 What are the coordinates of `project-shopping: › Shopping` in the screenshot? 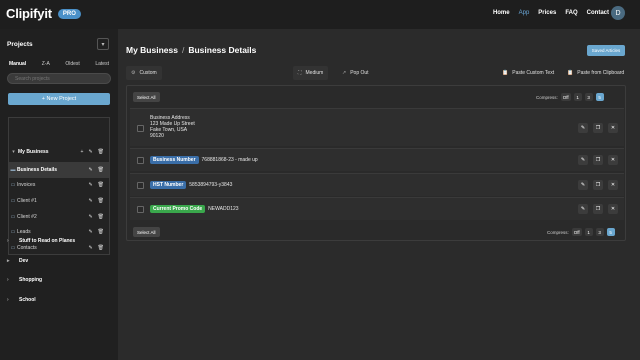 It's located at (59, 280).